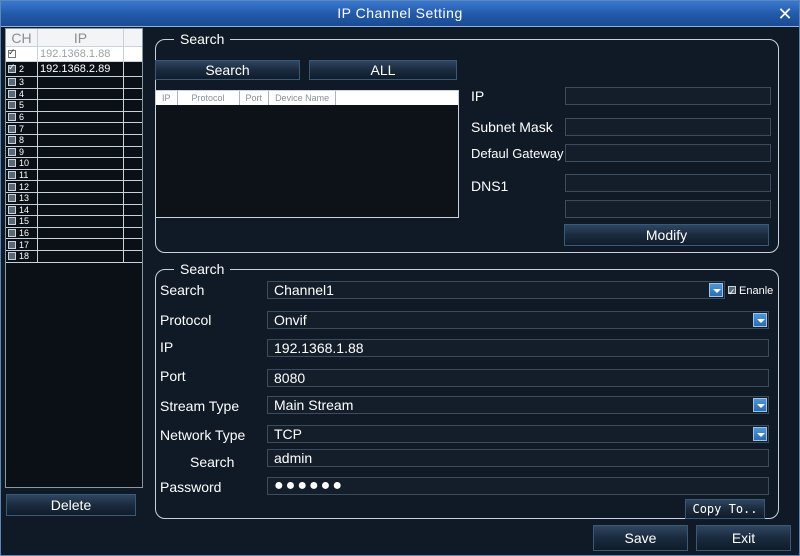 The image size is (800, 556). I want to click on device-search-table: IP Protocol Port Device Name, so click(307, 154).